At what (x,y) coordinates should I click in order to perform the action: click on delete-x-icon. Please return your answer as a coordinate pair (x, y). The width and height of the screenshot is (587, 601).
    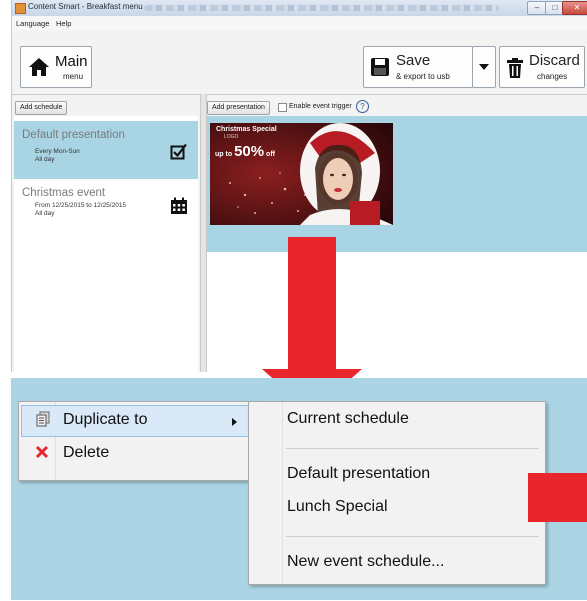
    Looking at the image, I should click on (42, 454).